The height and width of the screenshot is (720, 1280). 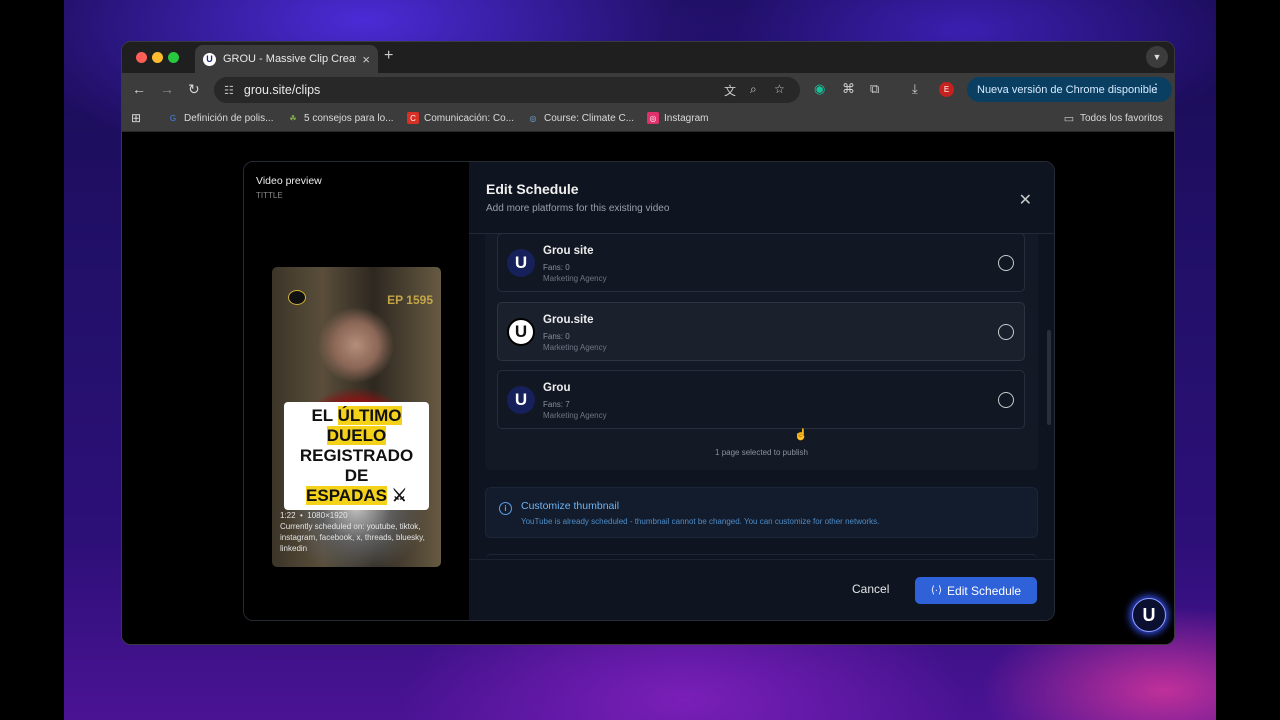 I want to click on video-duration: 1:22, so click(x=288, y=515).